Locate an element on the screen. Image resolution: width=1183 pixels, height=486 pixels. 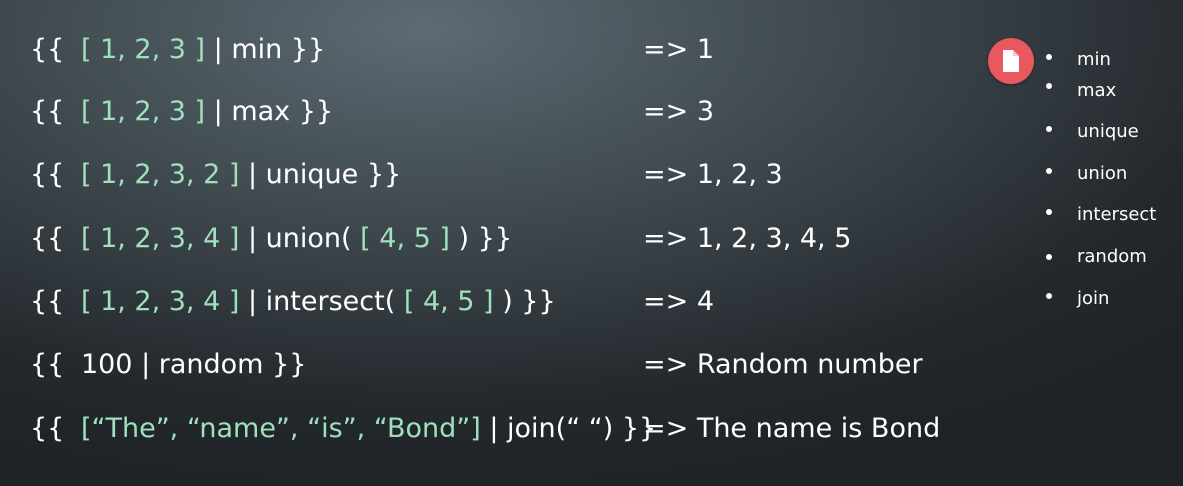
document-icon is located at coordinates (1011, 61).